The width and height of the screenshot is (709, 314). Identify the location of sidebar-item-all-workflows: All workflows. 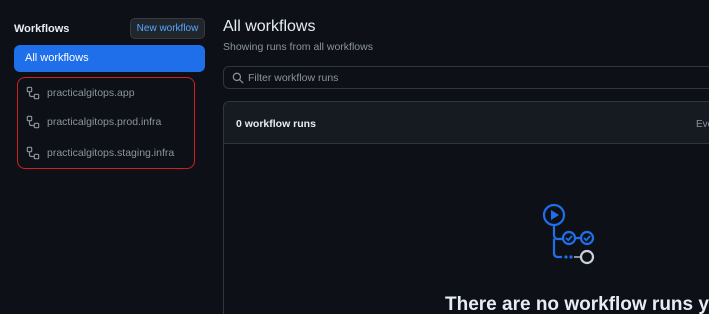
(109, 58).